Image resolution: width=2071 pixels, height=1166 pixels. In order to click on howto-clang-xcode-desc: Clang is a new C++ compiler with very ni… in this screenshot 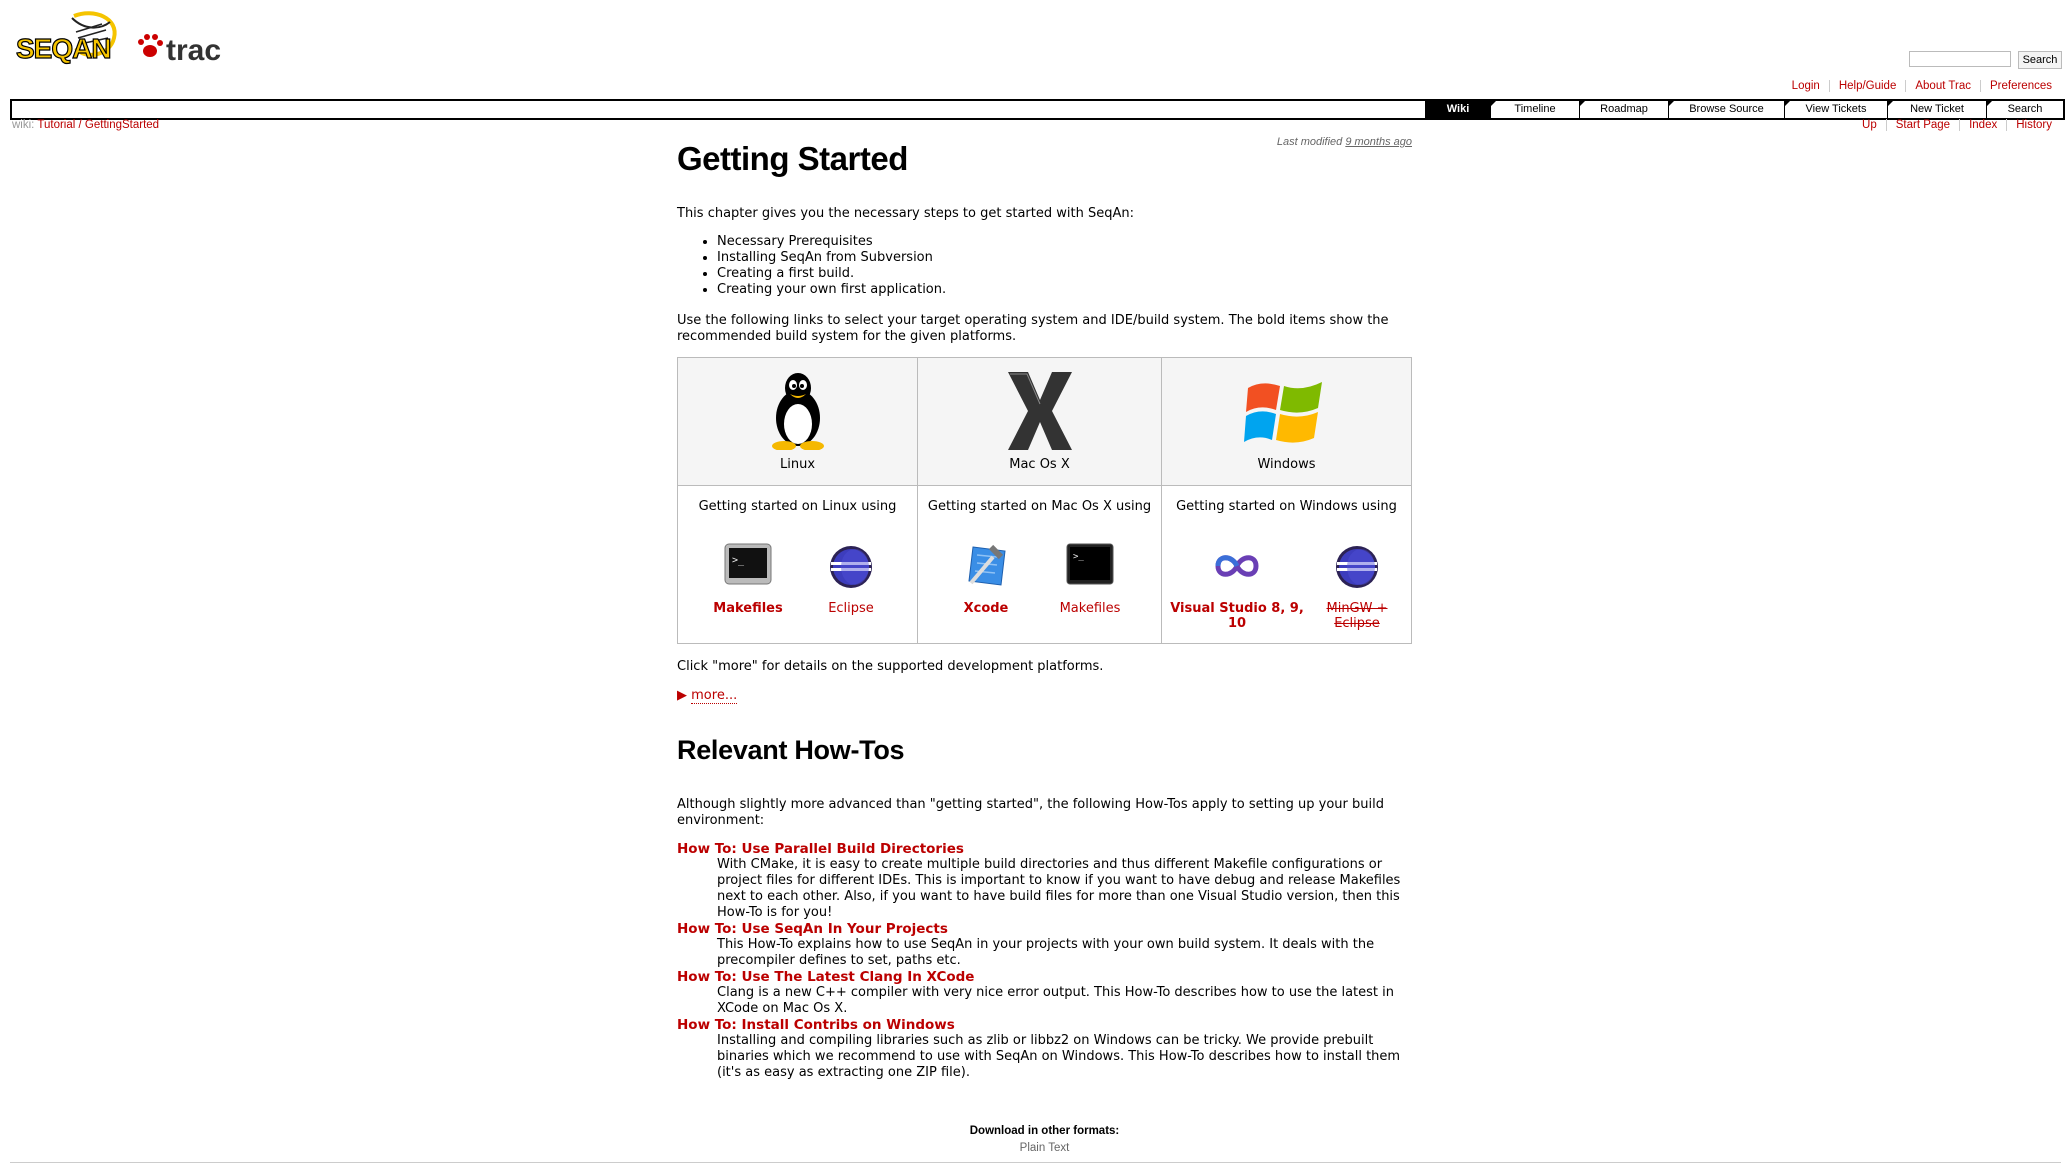, I will do `click(1055, 1000)`.